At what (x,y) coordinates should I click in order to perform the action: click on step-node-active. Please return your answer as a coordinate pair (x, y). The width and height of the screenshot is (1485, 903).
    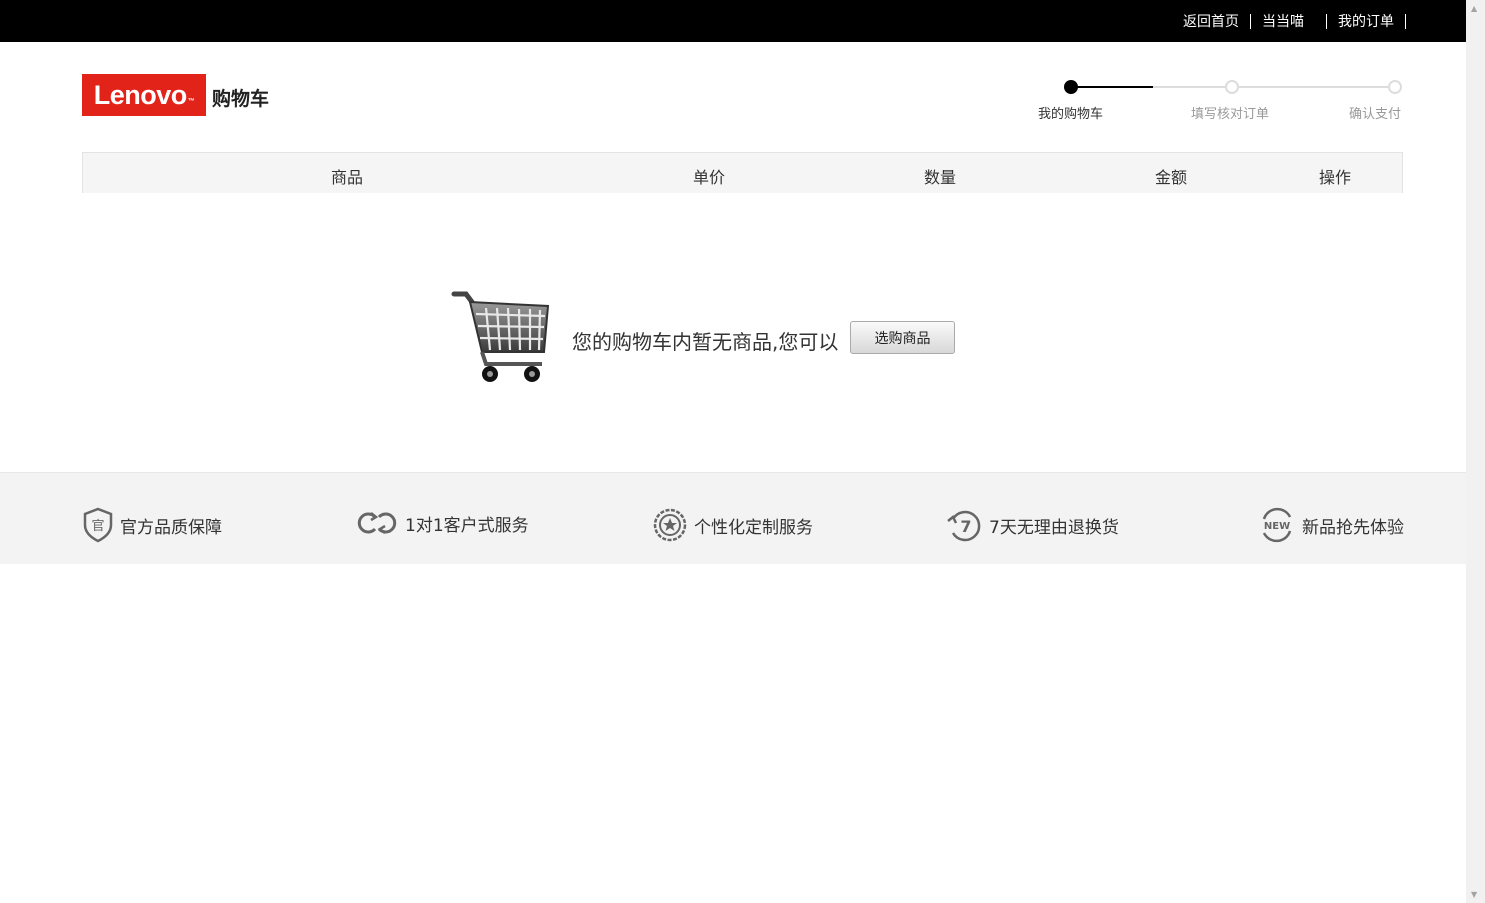
    Looking at the image, I should click on (1071, 87).